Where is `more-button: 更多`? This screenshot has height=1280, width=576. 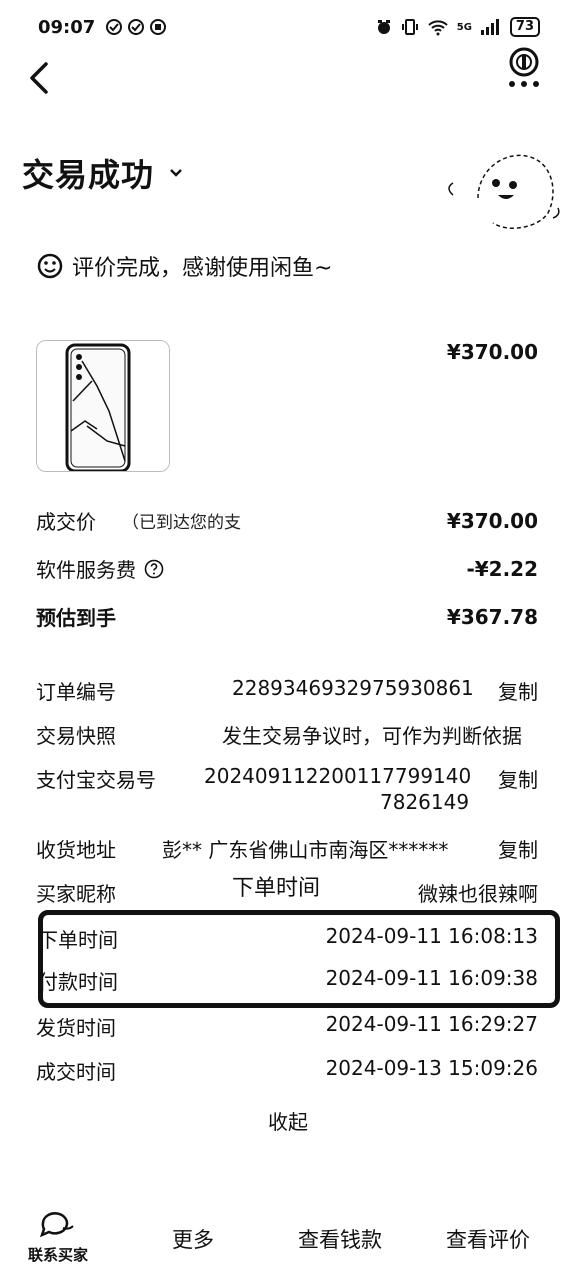 more-button: 更多 is located at coordinates (193, 1239).